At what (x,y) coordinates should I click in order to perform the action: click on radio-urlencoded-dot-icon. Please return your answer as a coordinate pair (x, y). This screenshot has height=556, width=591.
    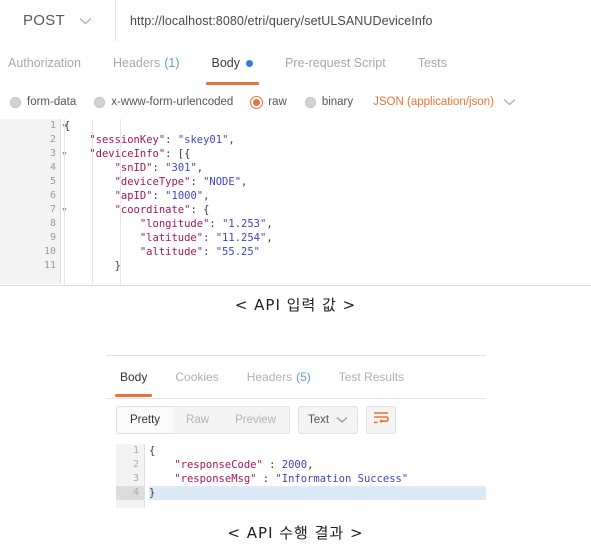
    Looking at the image, I should click on (100, 102).